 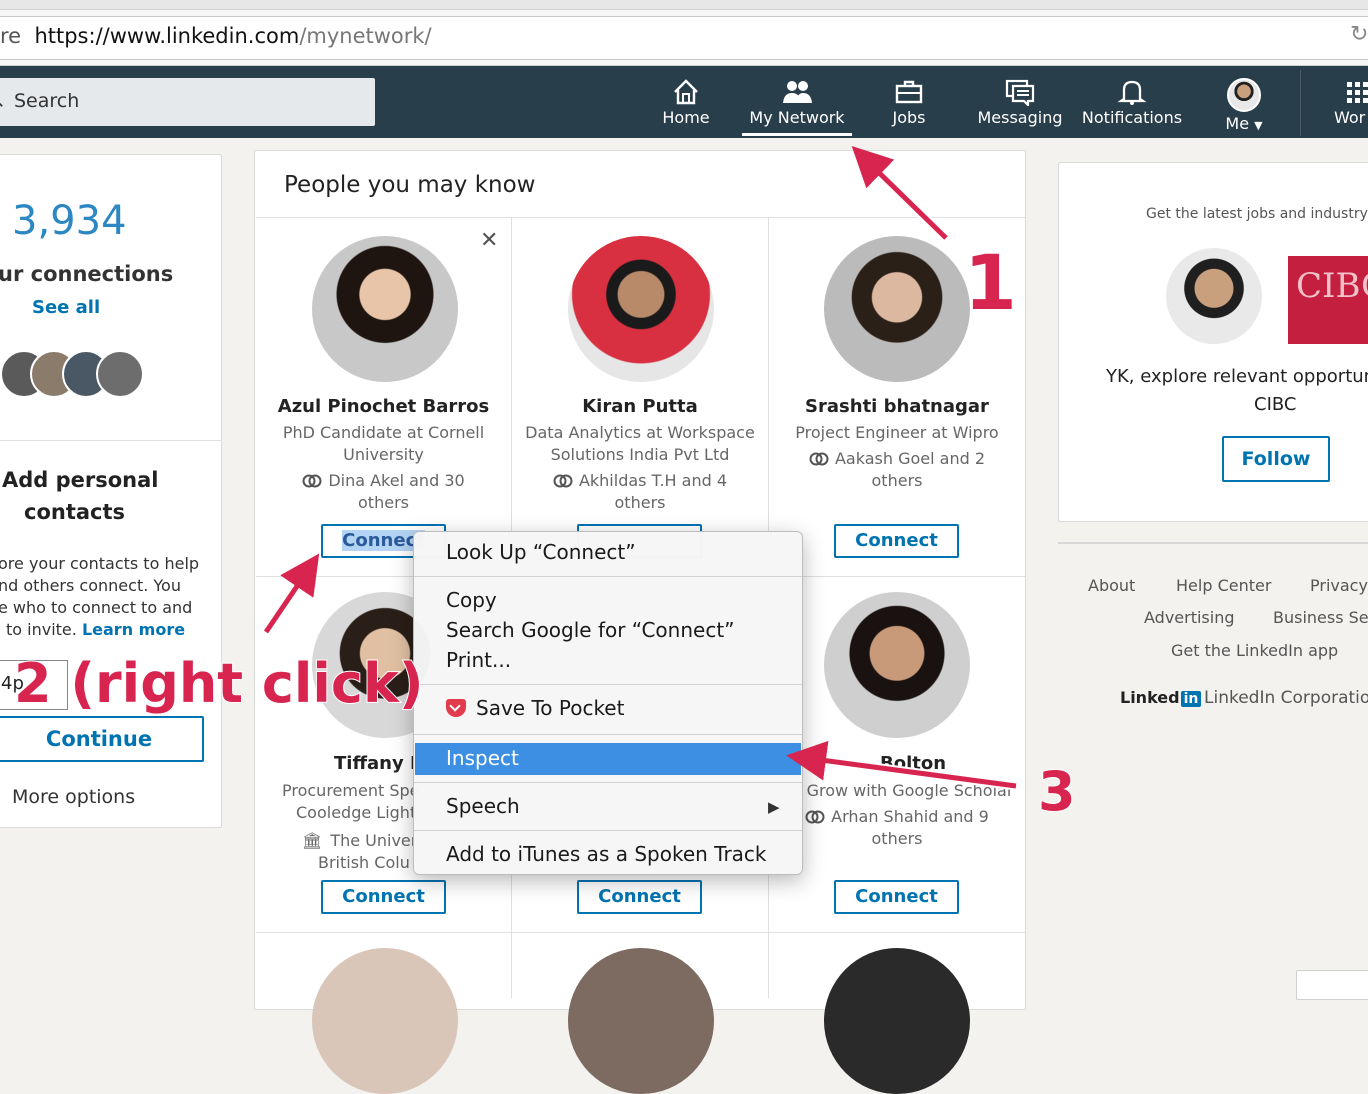 What do you see at coordinates (219, 683) in the screenshot?
I see `annotation-step-2: 2 (right click)` at bounding box center [219, 683].